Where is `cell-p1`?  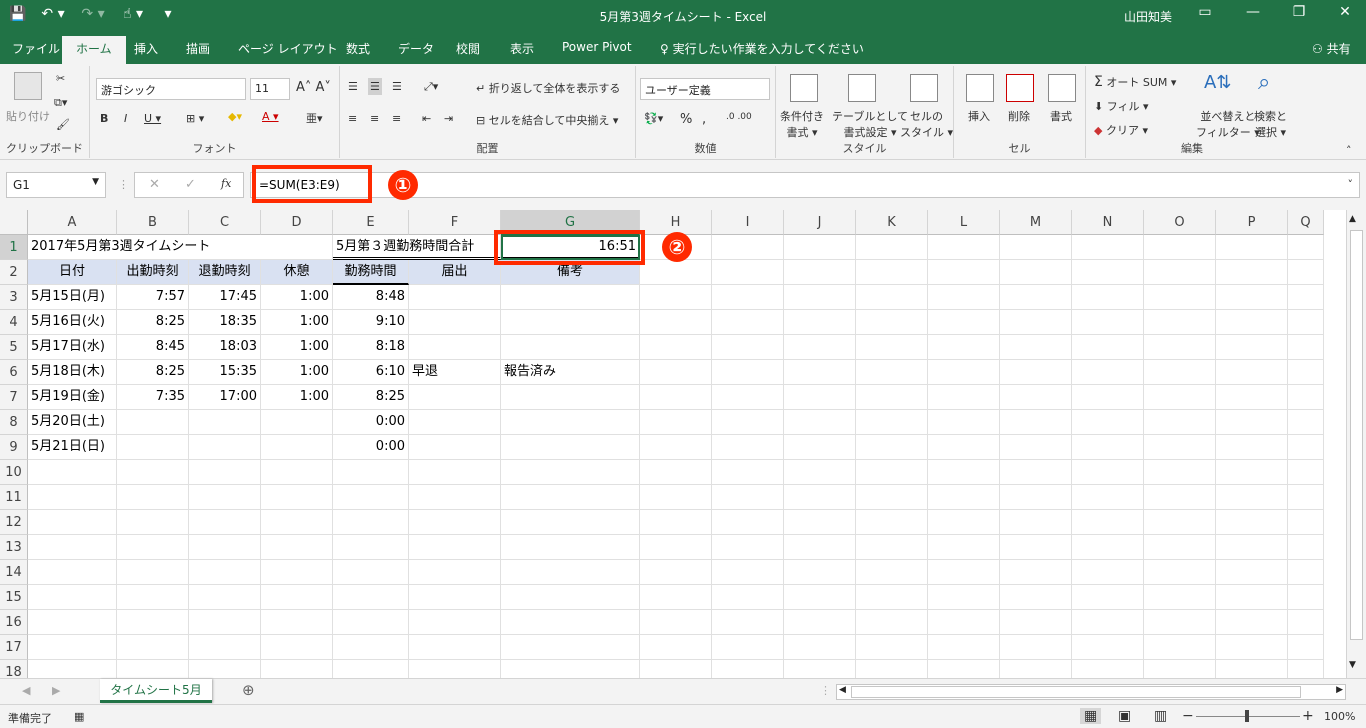
cell-p1 is located at coordinates (1252, 247).